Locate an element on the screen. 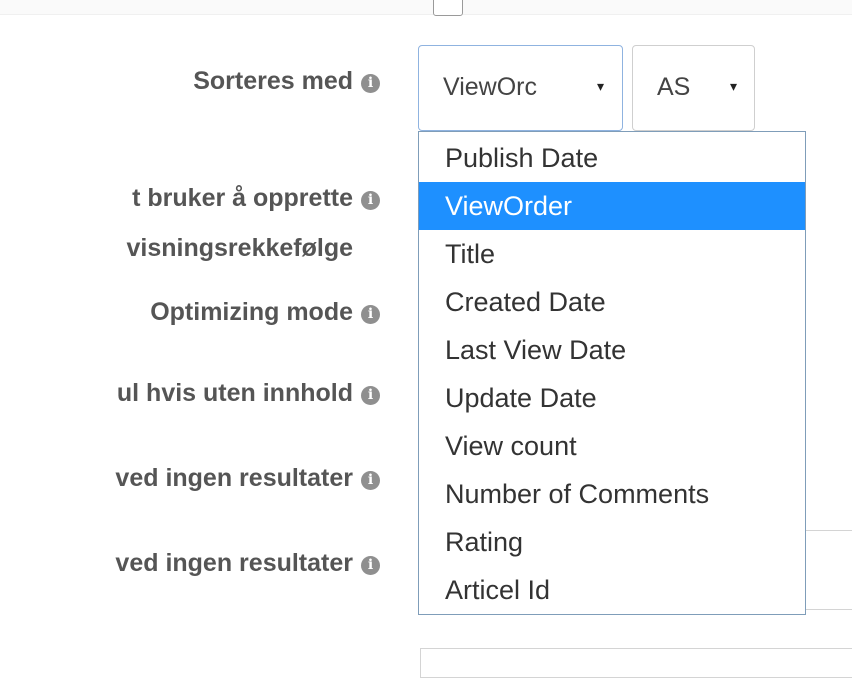 The image size is (852, 678). checkbox is located at coordinates (448, 8).